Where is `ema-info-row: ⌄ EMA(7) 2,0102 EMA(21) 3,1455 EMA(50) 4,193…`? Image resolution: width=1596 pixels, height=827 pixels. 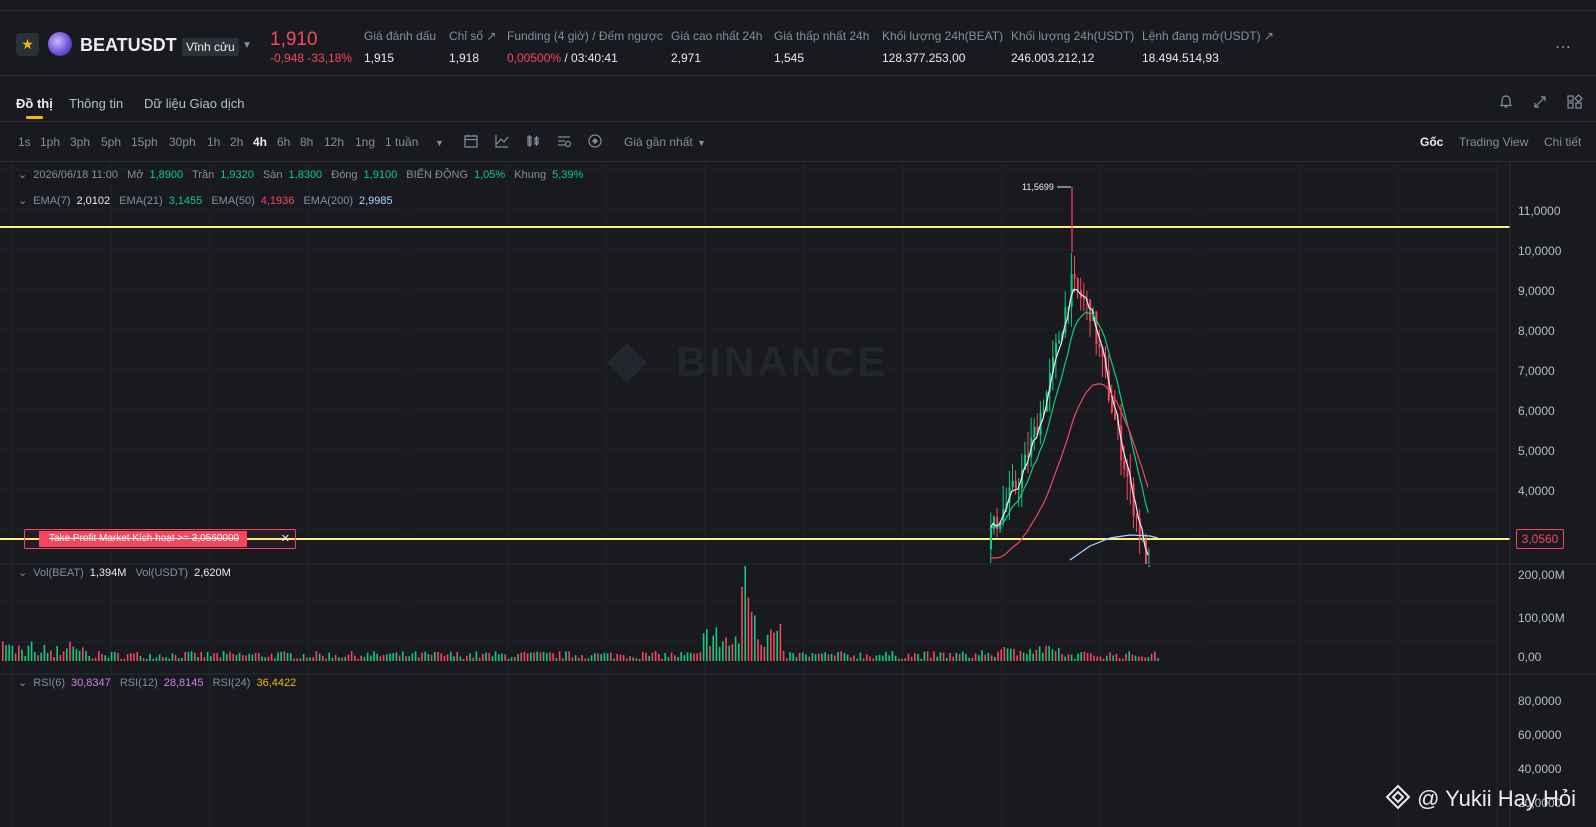
ema-info-row: ⌄ EMA(7) 2,0102 EMA(21) 3,1455 EMA(50) 4,193… is located at coordinates (208, 200).